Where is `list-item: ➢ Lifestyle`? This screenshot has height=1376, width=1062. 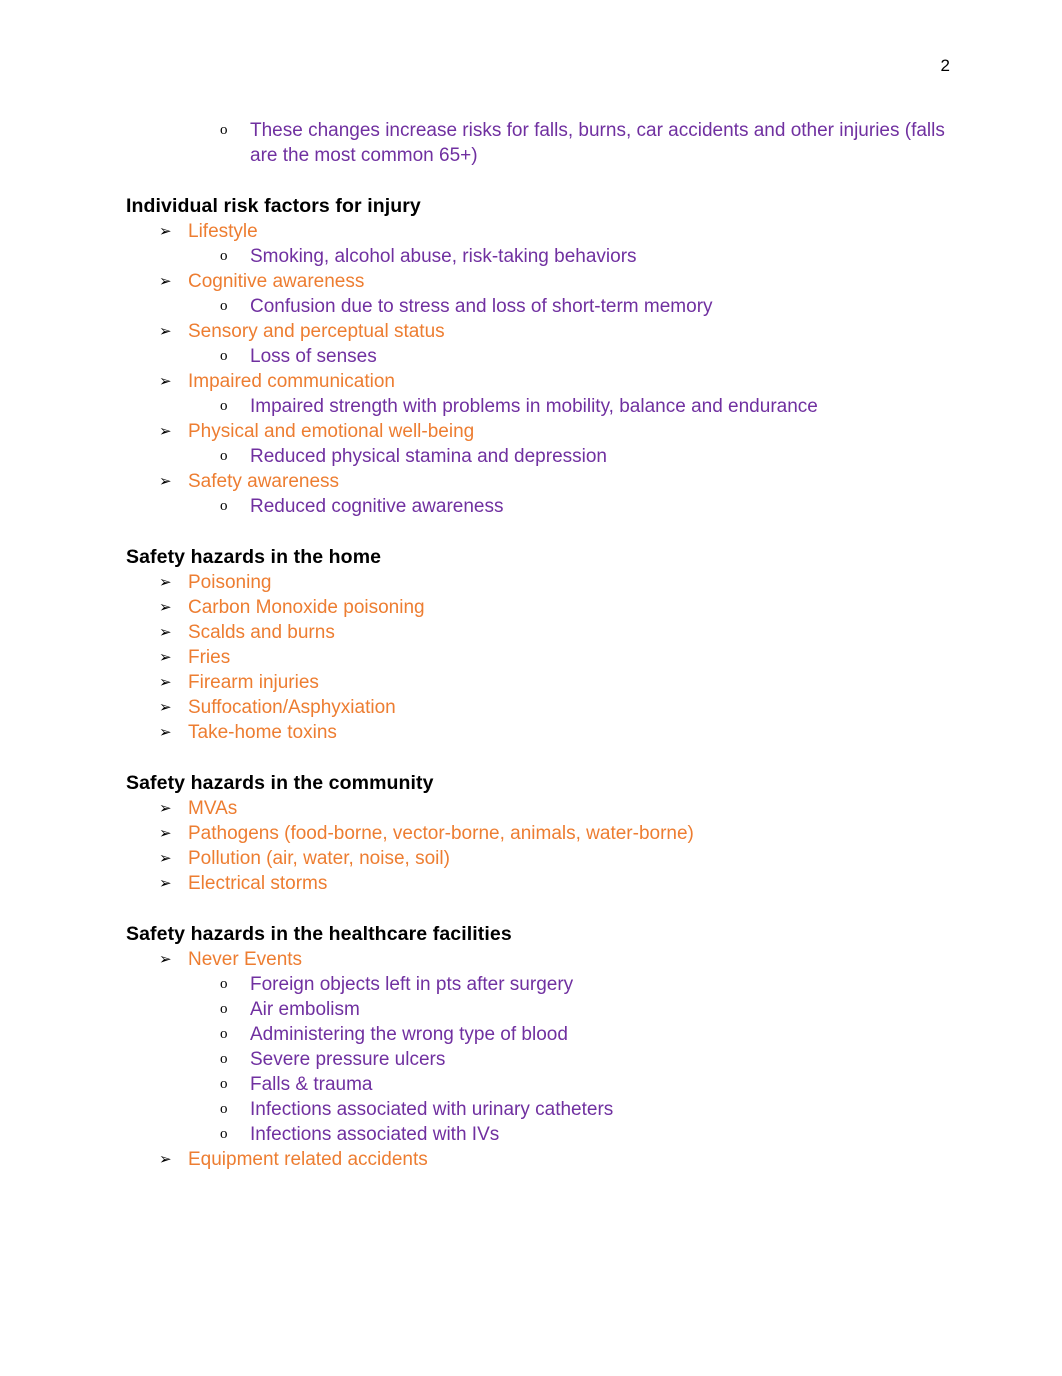 list-item: ➢ Lifestyle is located at coordinates (536, 231).